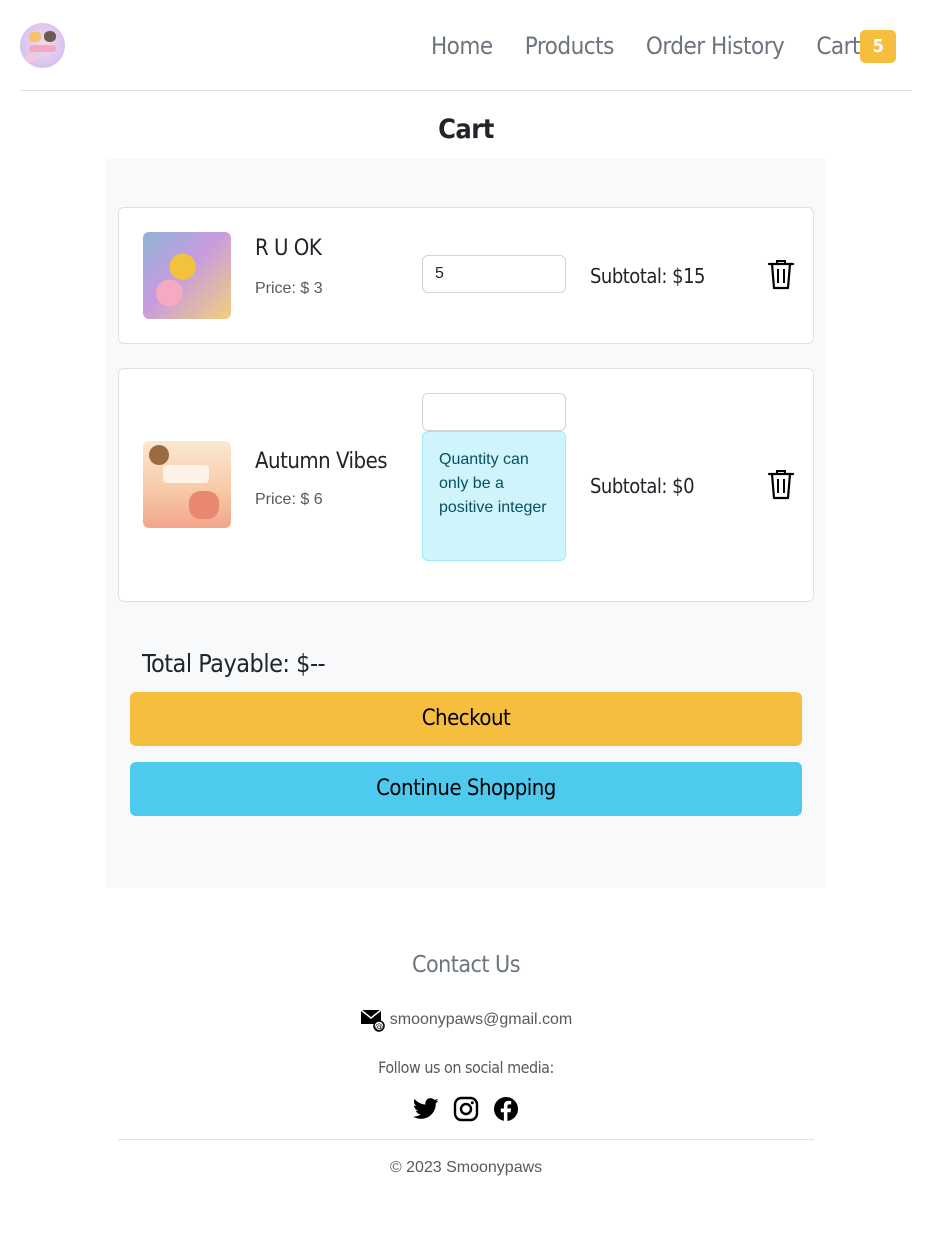  Describe the element at coordinates (838, 46) in the screenshot. I see `nav-cart-label: Cart` at that location.